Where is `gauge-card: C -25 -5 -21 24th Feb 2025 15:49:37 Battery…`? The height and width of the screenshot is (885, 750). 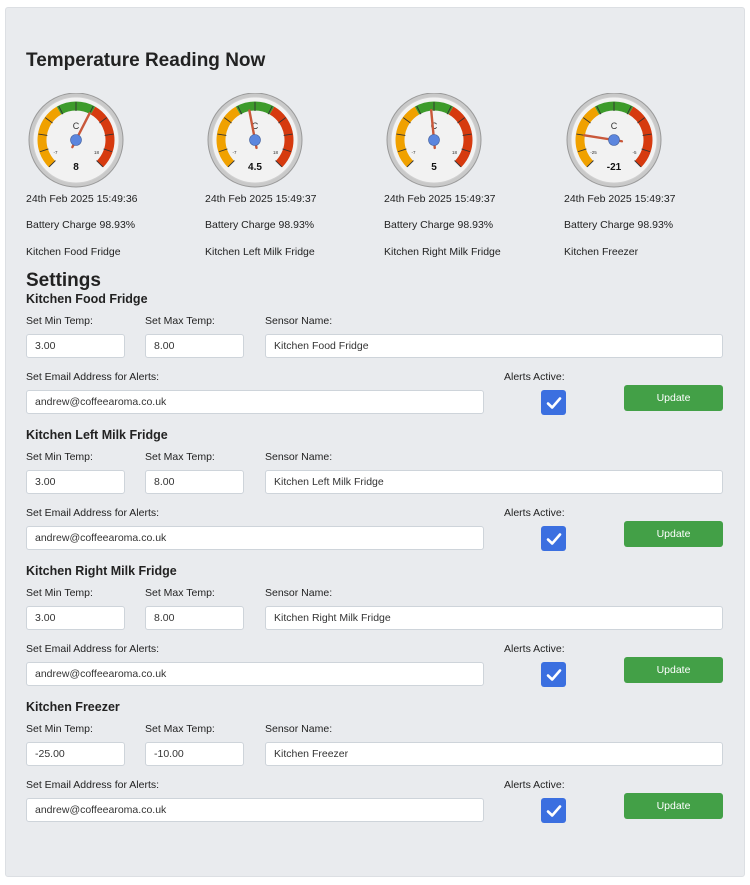 gauge-card: C -25 -5 -21 24th Feb 2025 15:49:37 Battery… is located at coordinates (654, 175).